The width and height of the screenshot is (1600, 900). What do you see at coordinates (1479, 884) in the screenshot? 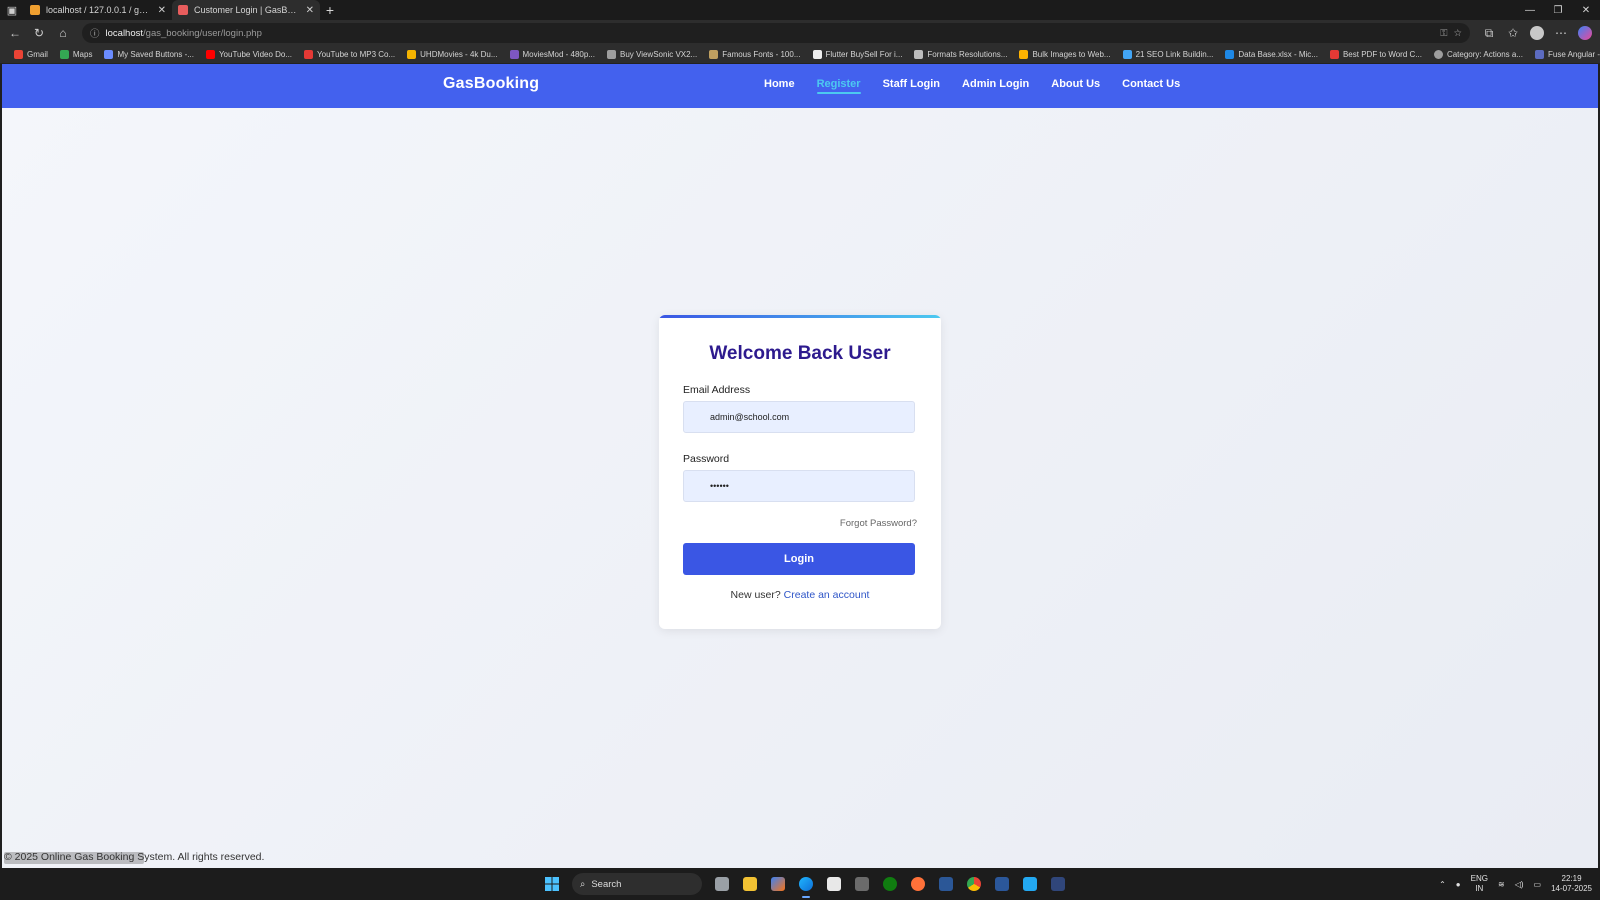
I see `language-indicator: ENG IN` at bounding box center [1479, 884].